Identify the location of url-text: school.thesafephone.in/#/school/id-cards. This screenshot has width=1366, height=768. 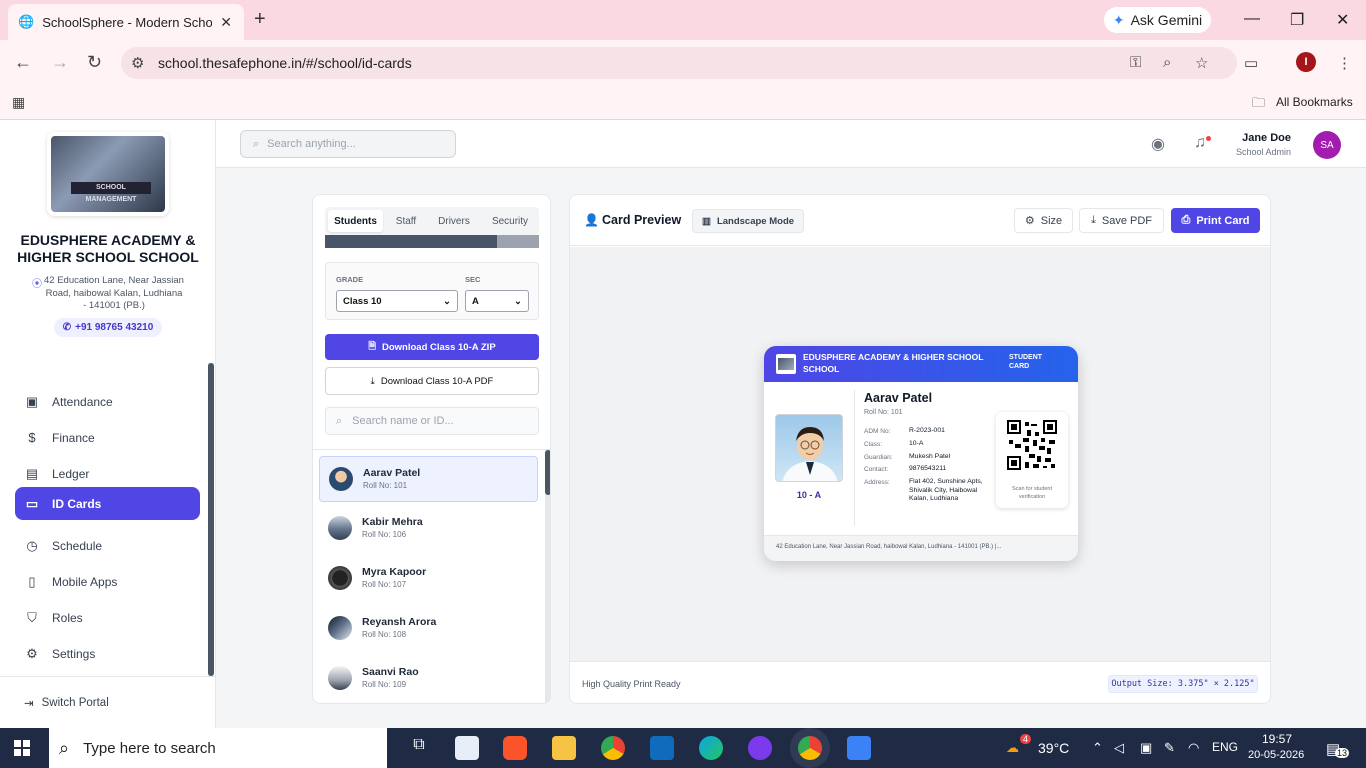
(285, 63).